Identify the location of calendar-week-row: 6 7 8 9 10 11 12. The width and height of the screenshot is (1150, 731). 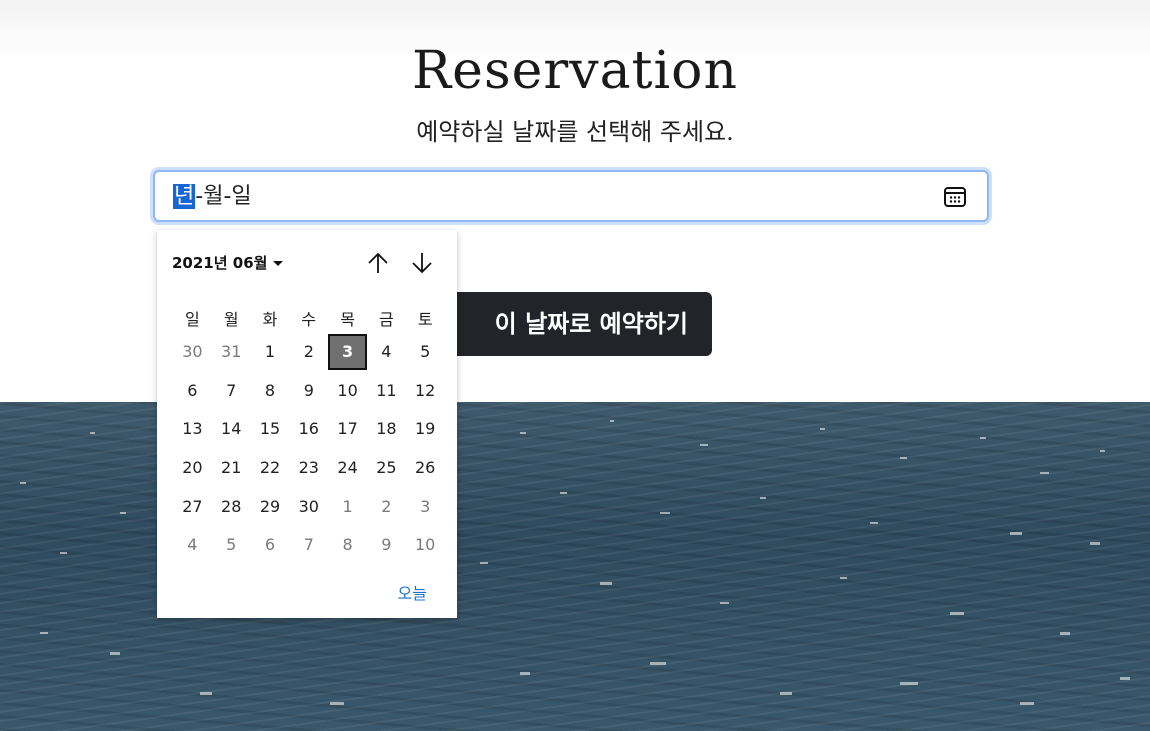
(309, 391).